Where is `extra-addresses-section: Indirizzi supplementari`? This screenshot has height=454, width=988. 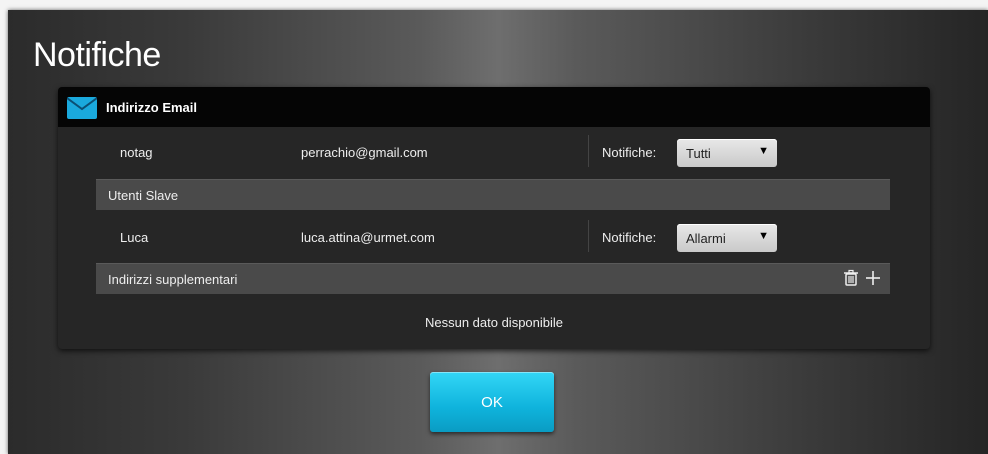 extra-addresses-section: Indirizzi supplementari is located at coordinates (493, 278).